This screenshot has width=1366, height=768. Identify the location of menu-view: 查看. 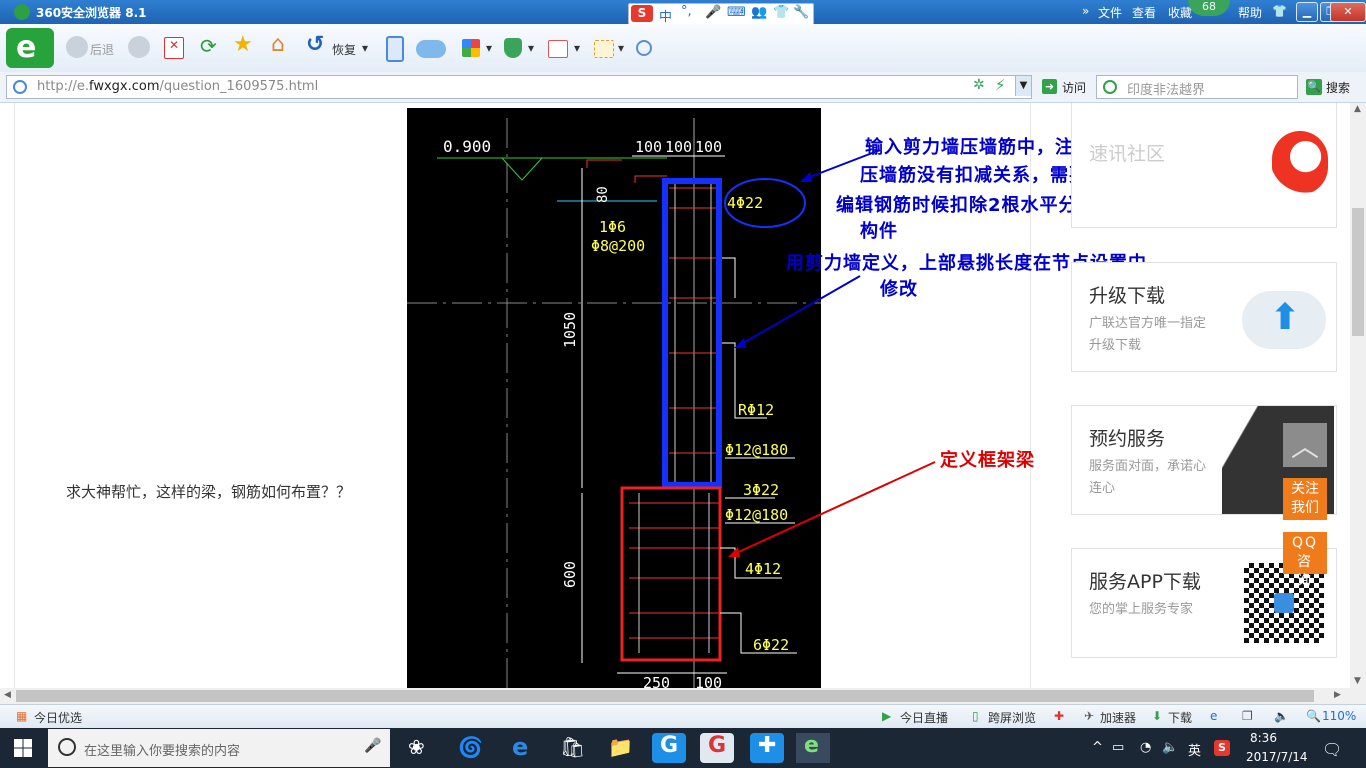
(1144, 12).